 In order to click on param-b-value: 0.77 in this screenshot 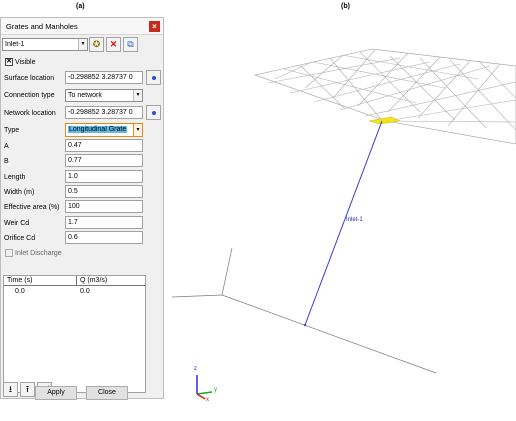, I will do `click(75, 160)`.